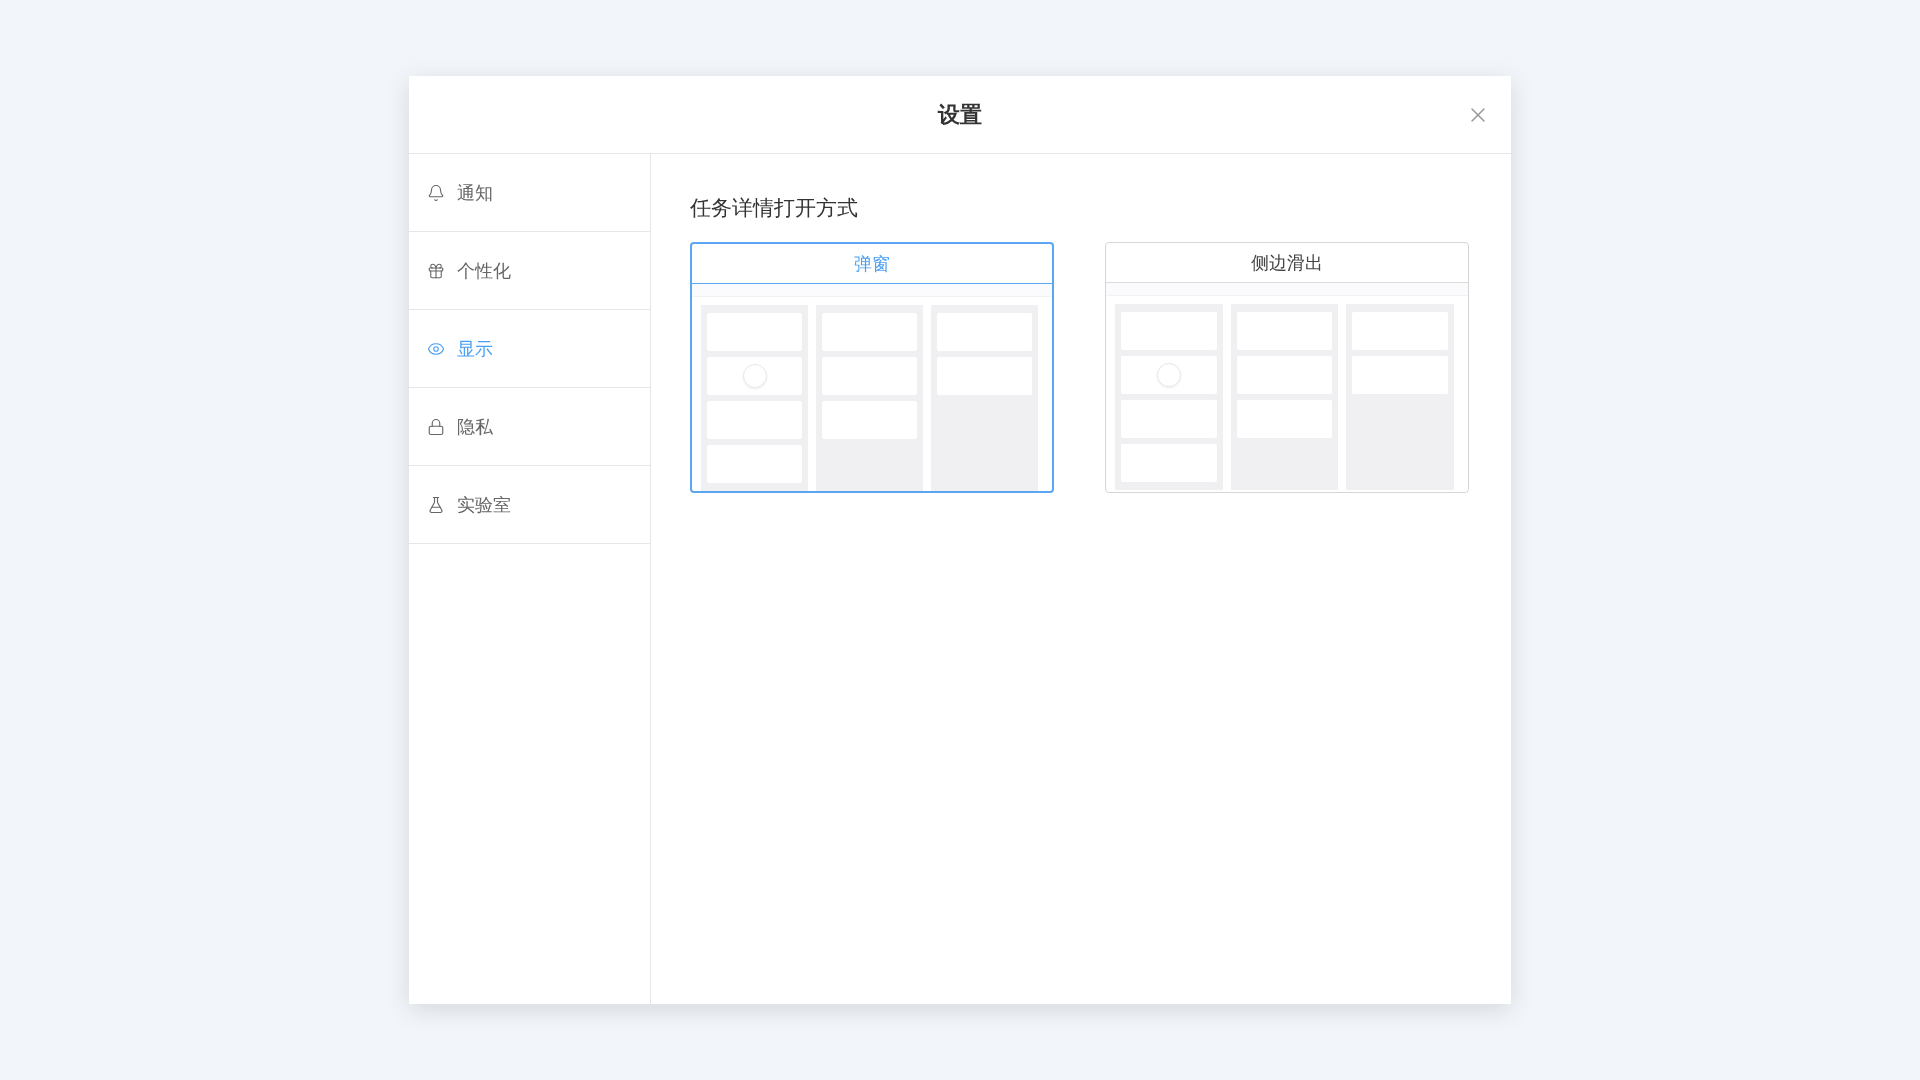 The width and height of the screenshot is (1920, 1080). I want to click on option-card: 侧边滑出, so click(1287, 367).